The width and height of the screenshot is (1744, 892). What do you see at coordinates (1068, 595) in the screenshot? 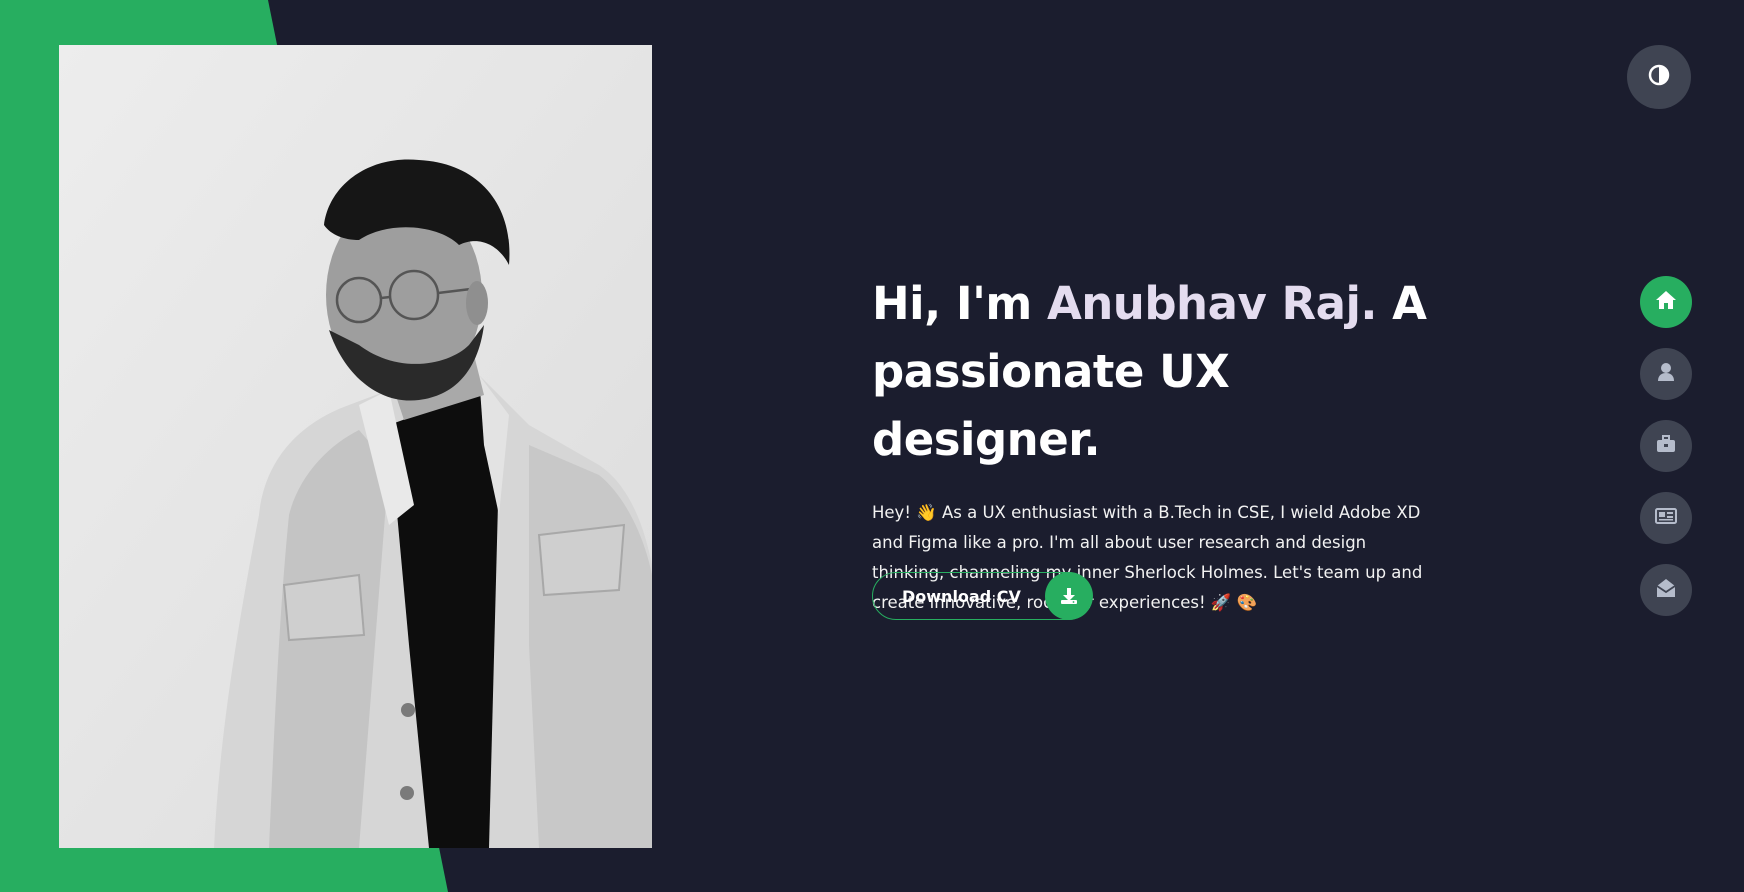
I see `download-icon` at bounding box center [1068, 595].